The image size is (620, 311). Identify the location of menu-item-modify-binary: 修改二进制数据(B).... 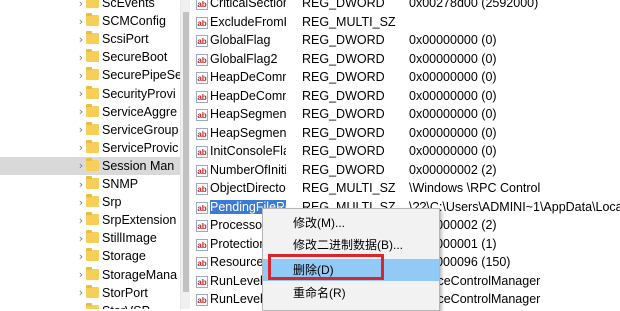
(351, 245).